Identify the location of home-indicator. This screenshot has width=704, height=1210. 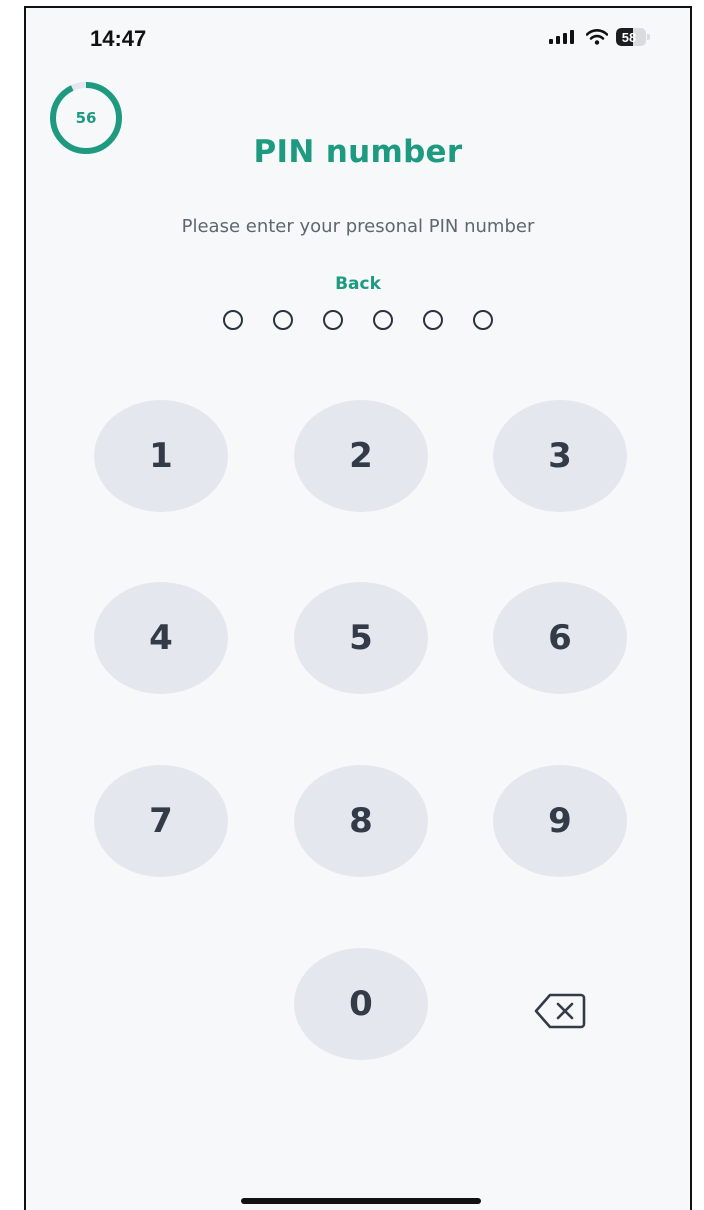
(361, 1201).